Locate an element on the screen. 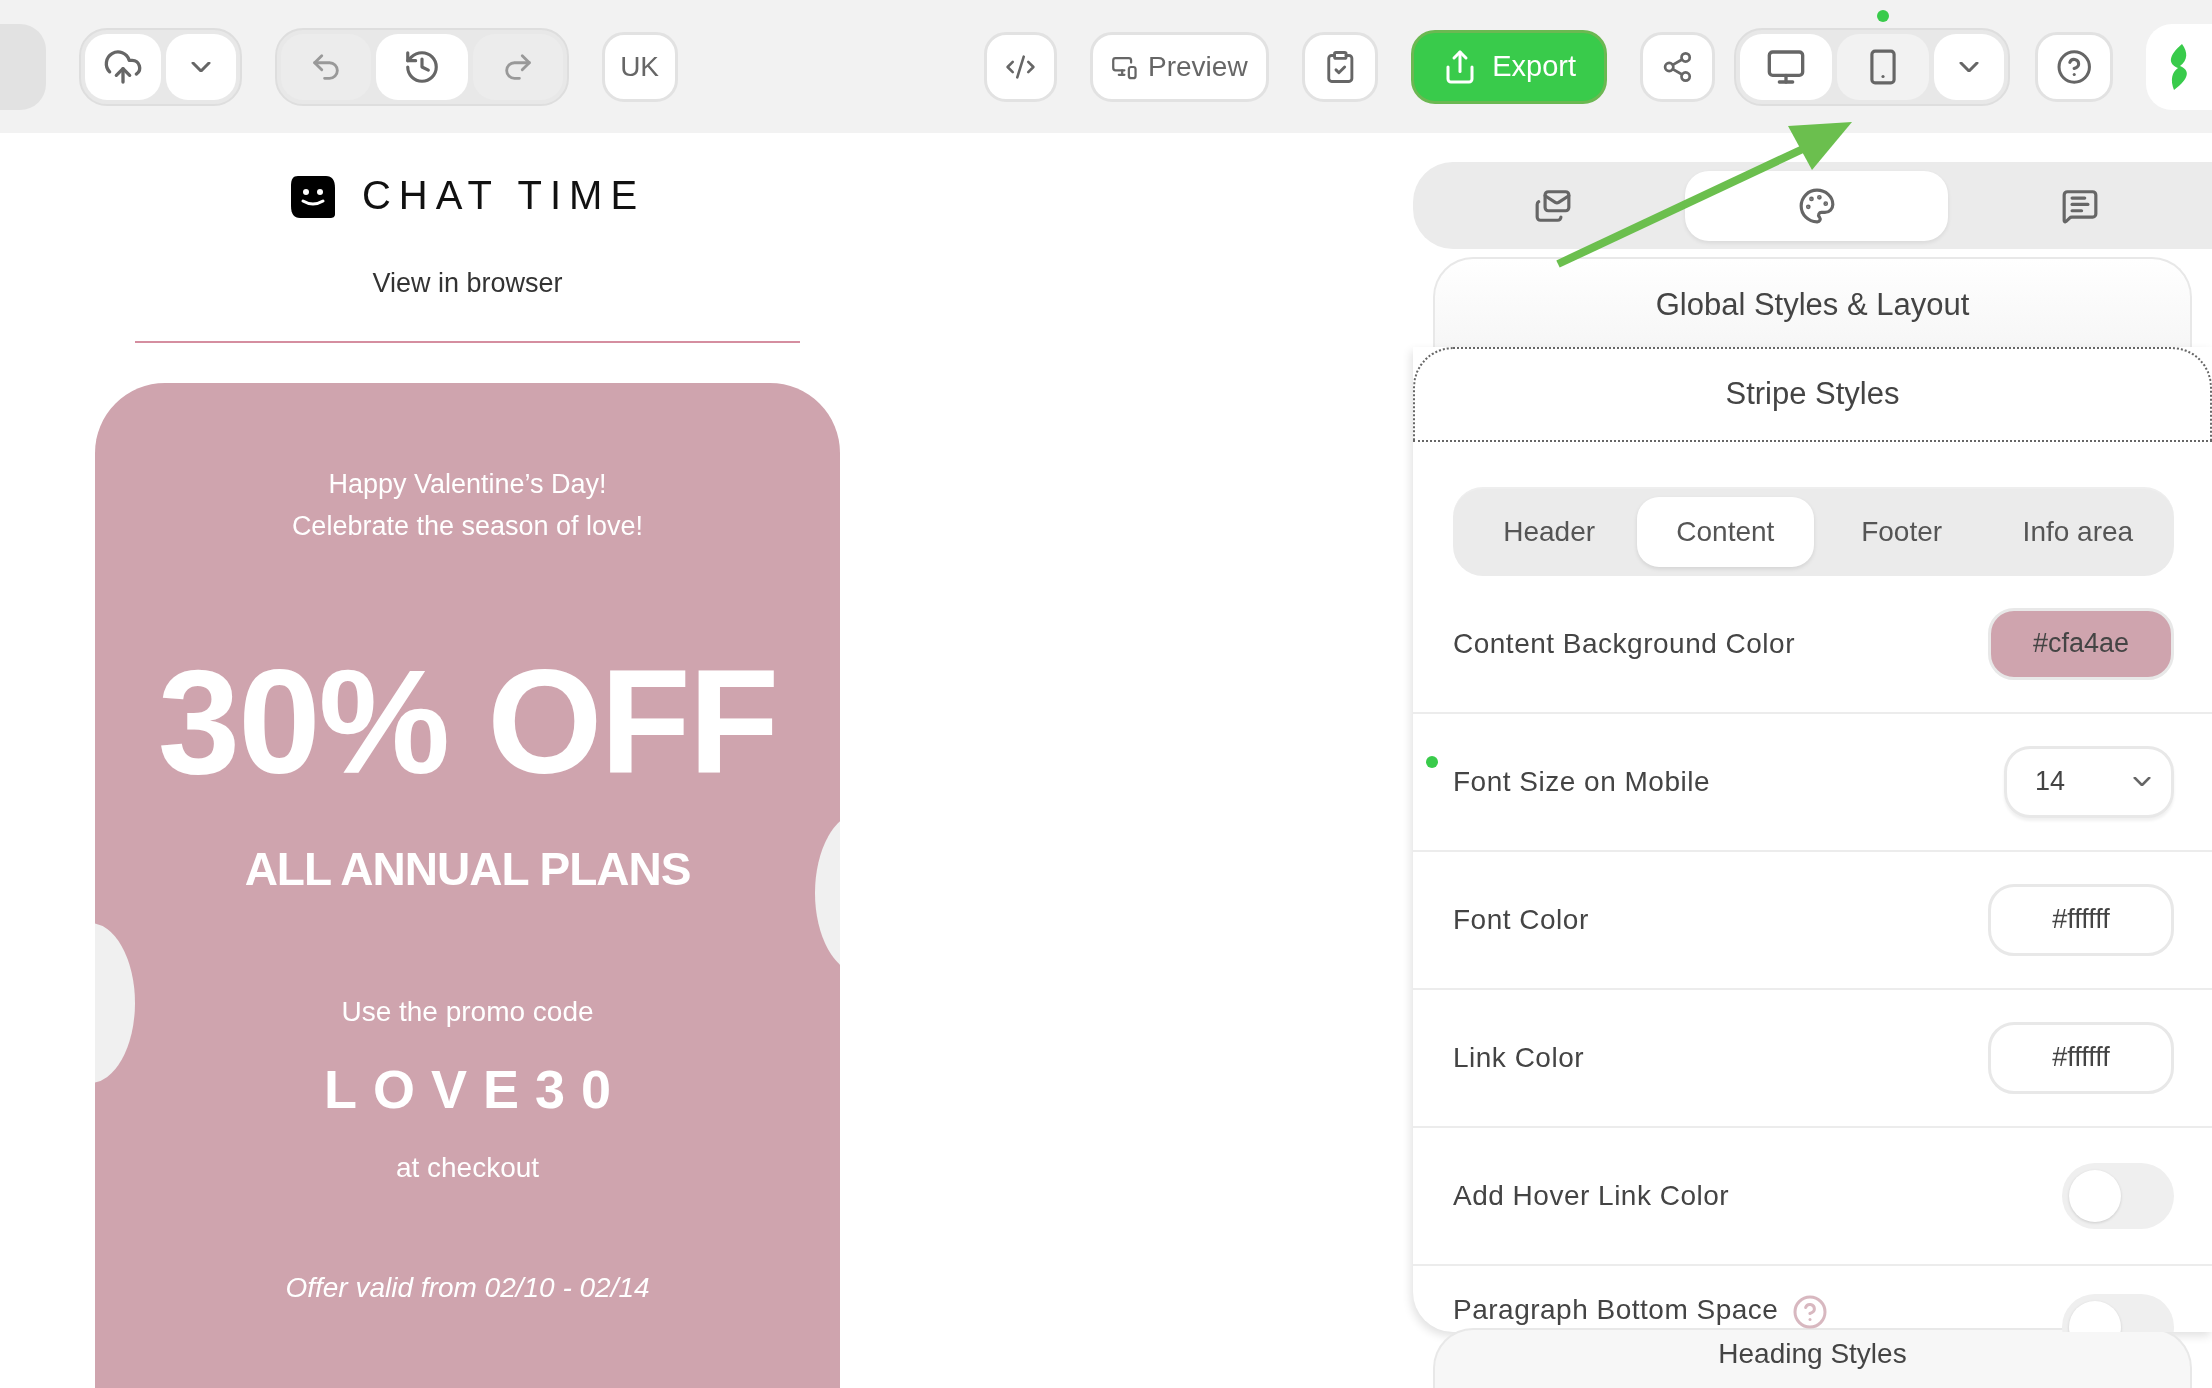 Image resolution: width=2212 pixels, height=1388 pixels. select-value: 14 is located at coordinates (2050, 782).